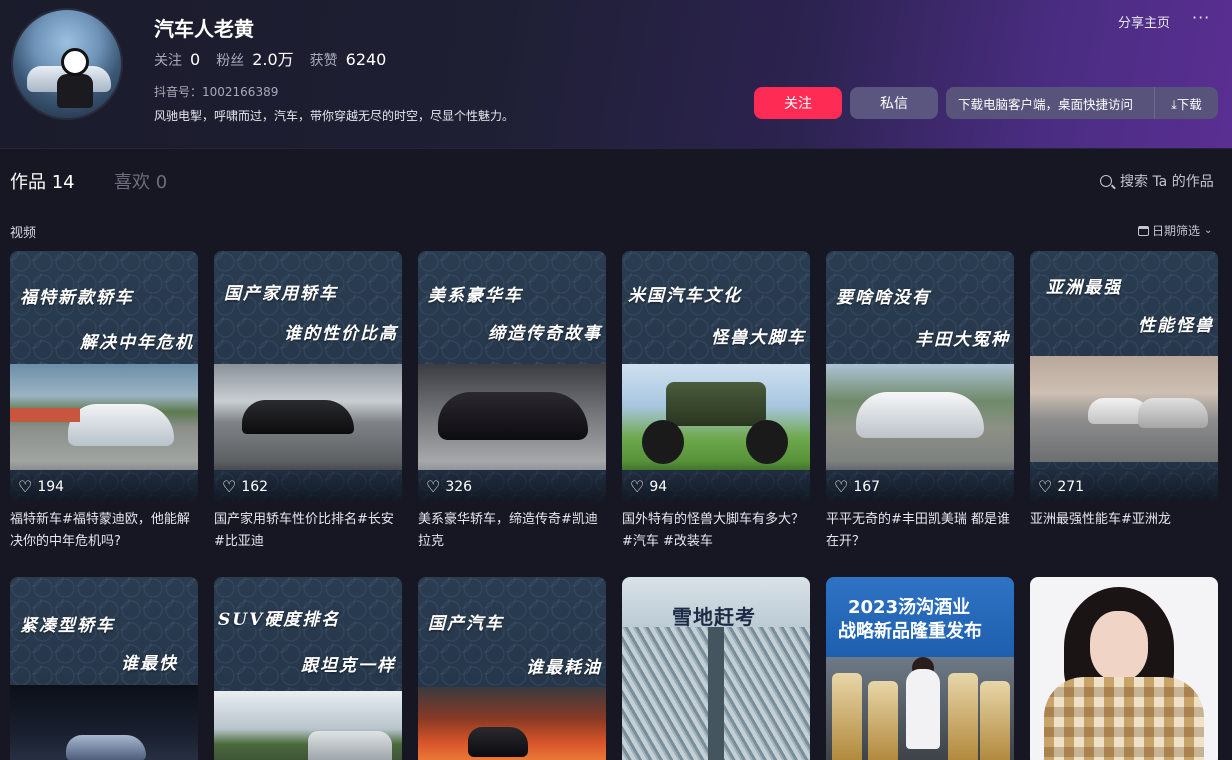 The image size is (1232, 760). I want to click on like-count: ♡ 194, so click(41, 486).